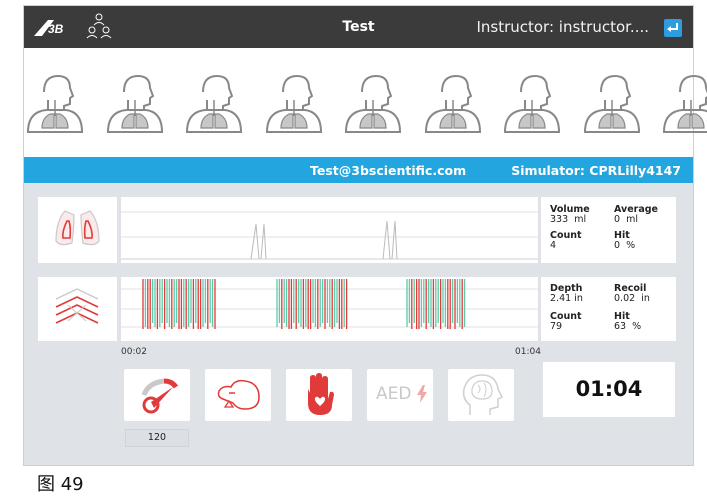 The image size is (707, 496). What do you see at coordinates (160, 396) in the screenshot?
I see `gauge-icon` at bounding box center [160, 396].